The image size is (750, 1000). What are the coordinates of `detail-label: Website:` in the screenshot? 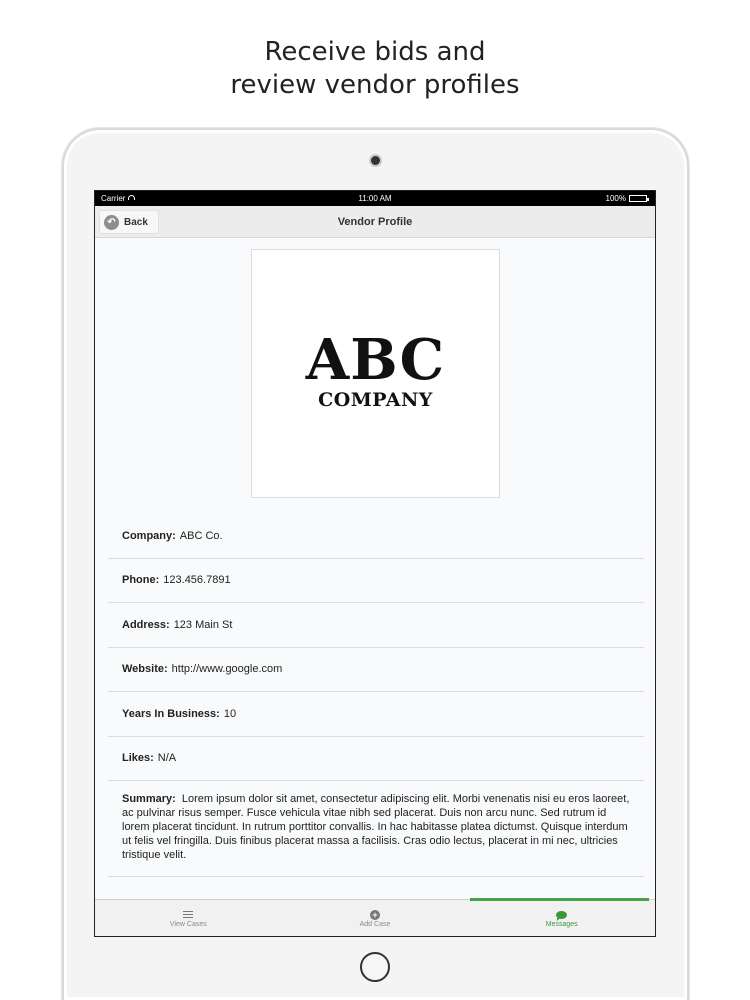 It's located at (145, 669).